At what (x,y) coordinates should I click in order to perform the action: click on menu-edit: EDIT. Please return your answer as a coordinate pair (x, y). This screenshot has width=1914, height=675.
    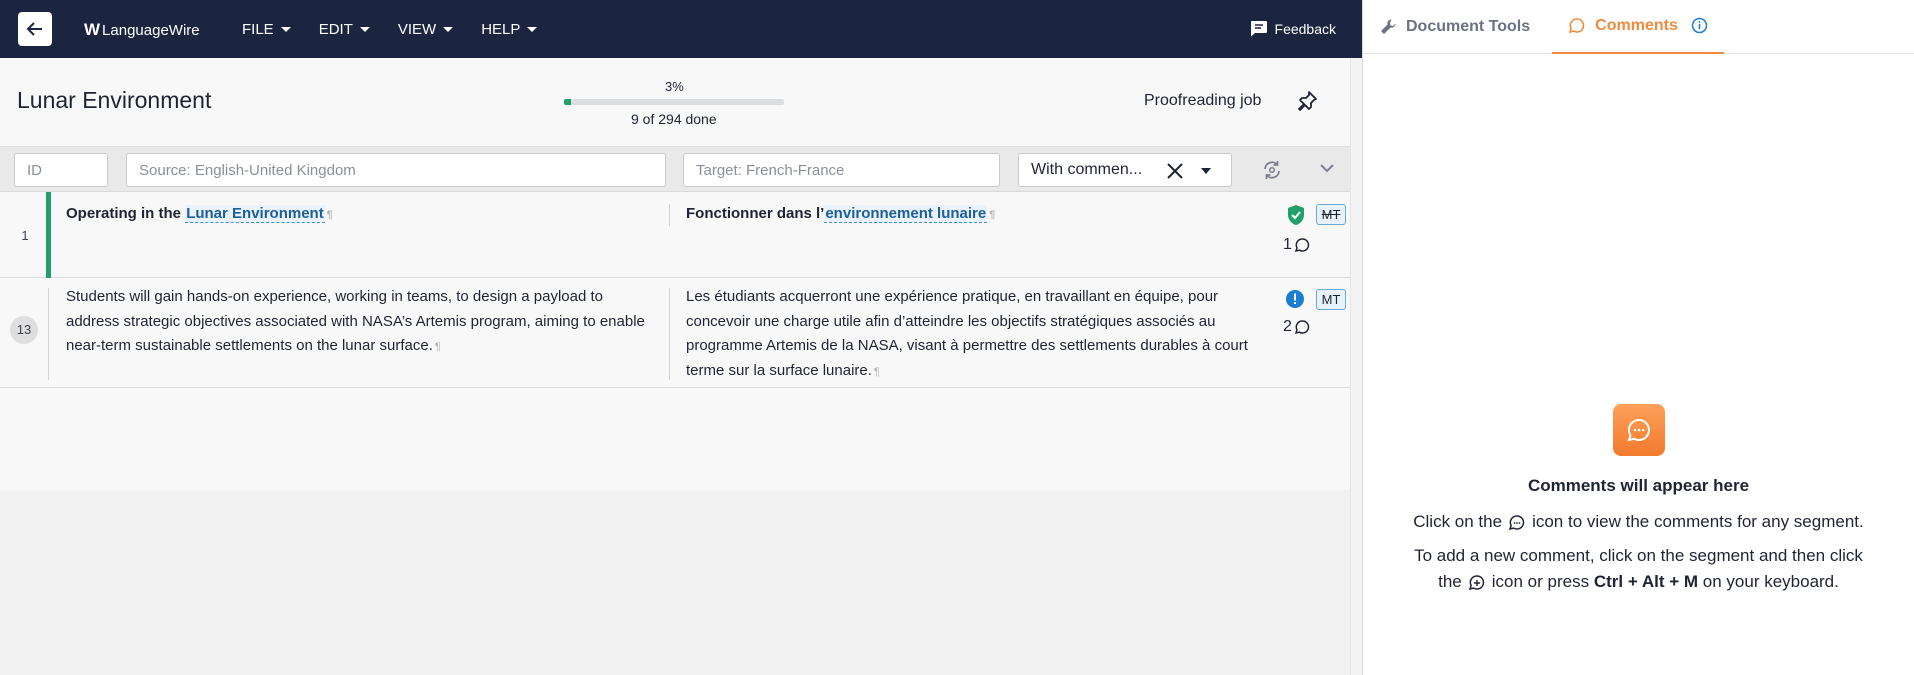
    Looking at the image, I should click on (344, 29).